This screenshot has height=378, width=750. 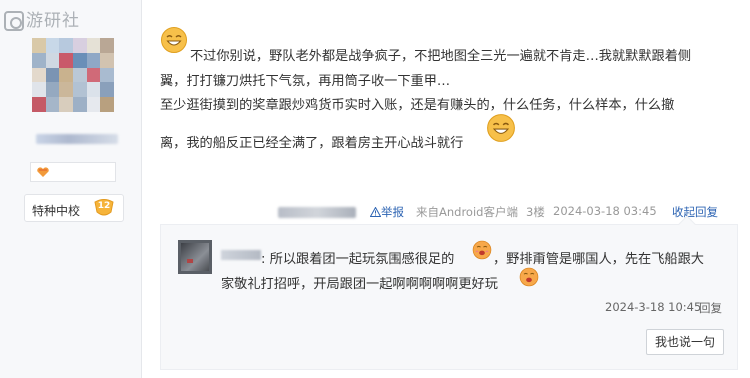 What do you see at coordinates (73, 75) in the screenshot?
I see `avatar` at bounding box center [73, 75].